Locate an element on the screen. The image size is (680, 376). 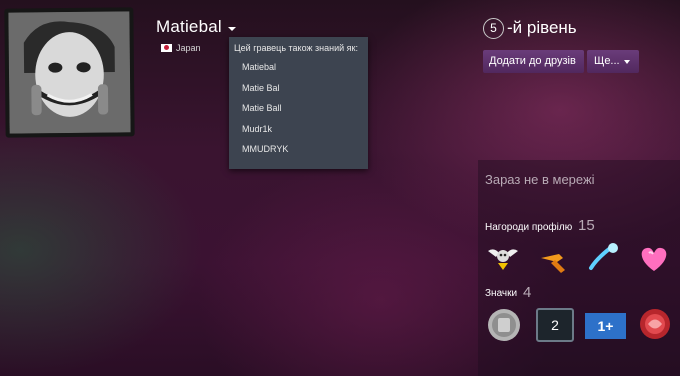
alias-popup-title: Цей гравець також знаний як: is located at coordinates (296, 48).